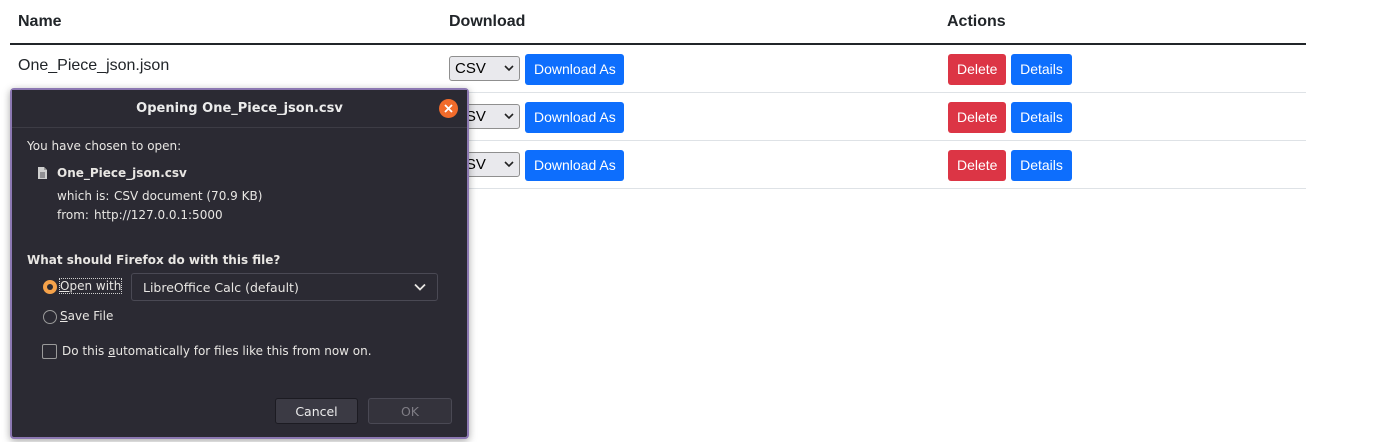 Image resolution: width=1392 pixels, height=442 pixels. I want to click on dialog-titlebar: Opening One_Piece_json.csv, so click(239, 109).